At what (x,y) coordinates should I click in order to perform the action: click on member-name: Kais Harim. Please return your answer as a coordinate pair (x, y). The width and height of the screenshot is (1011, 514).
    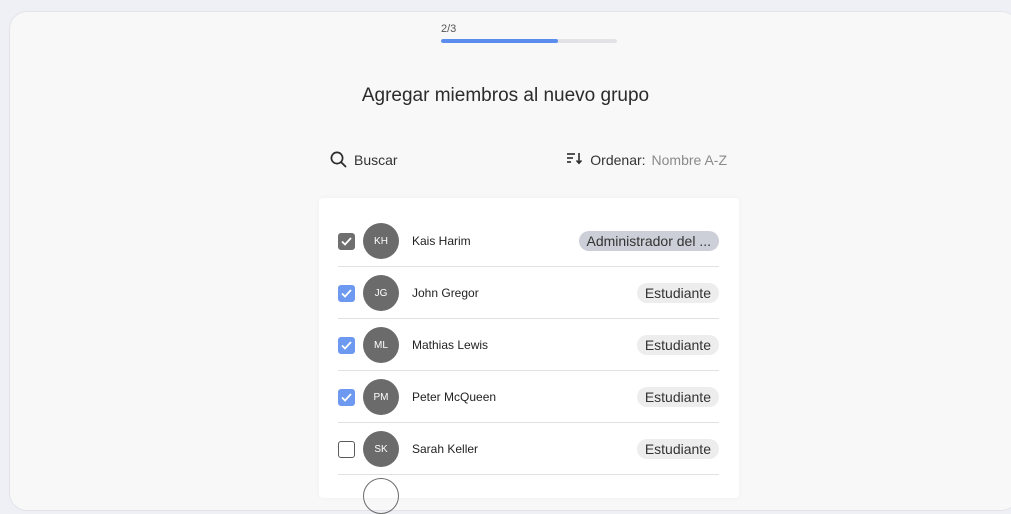
    Looking at the image, I should click on (441, 241).